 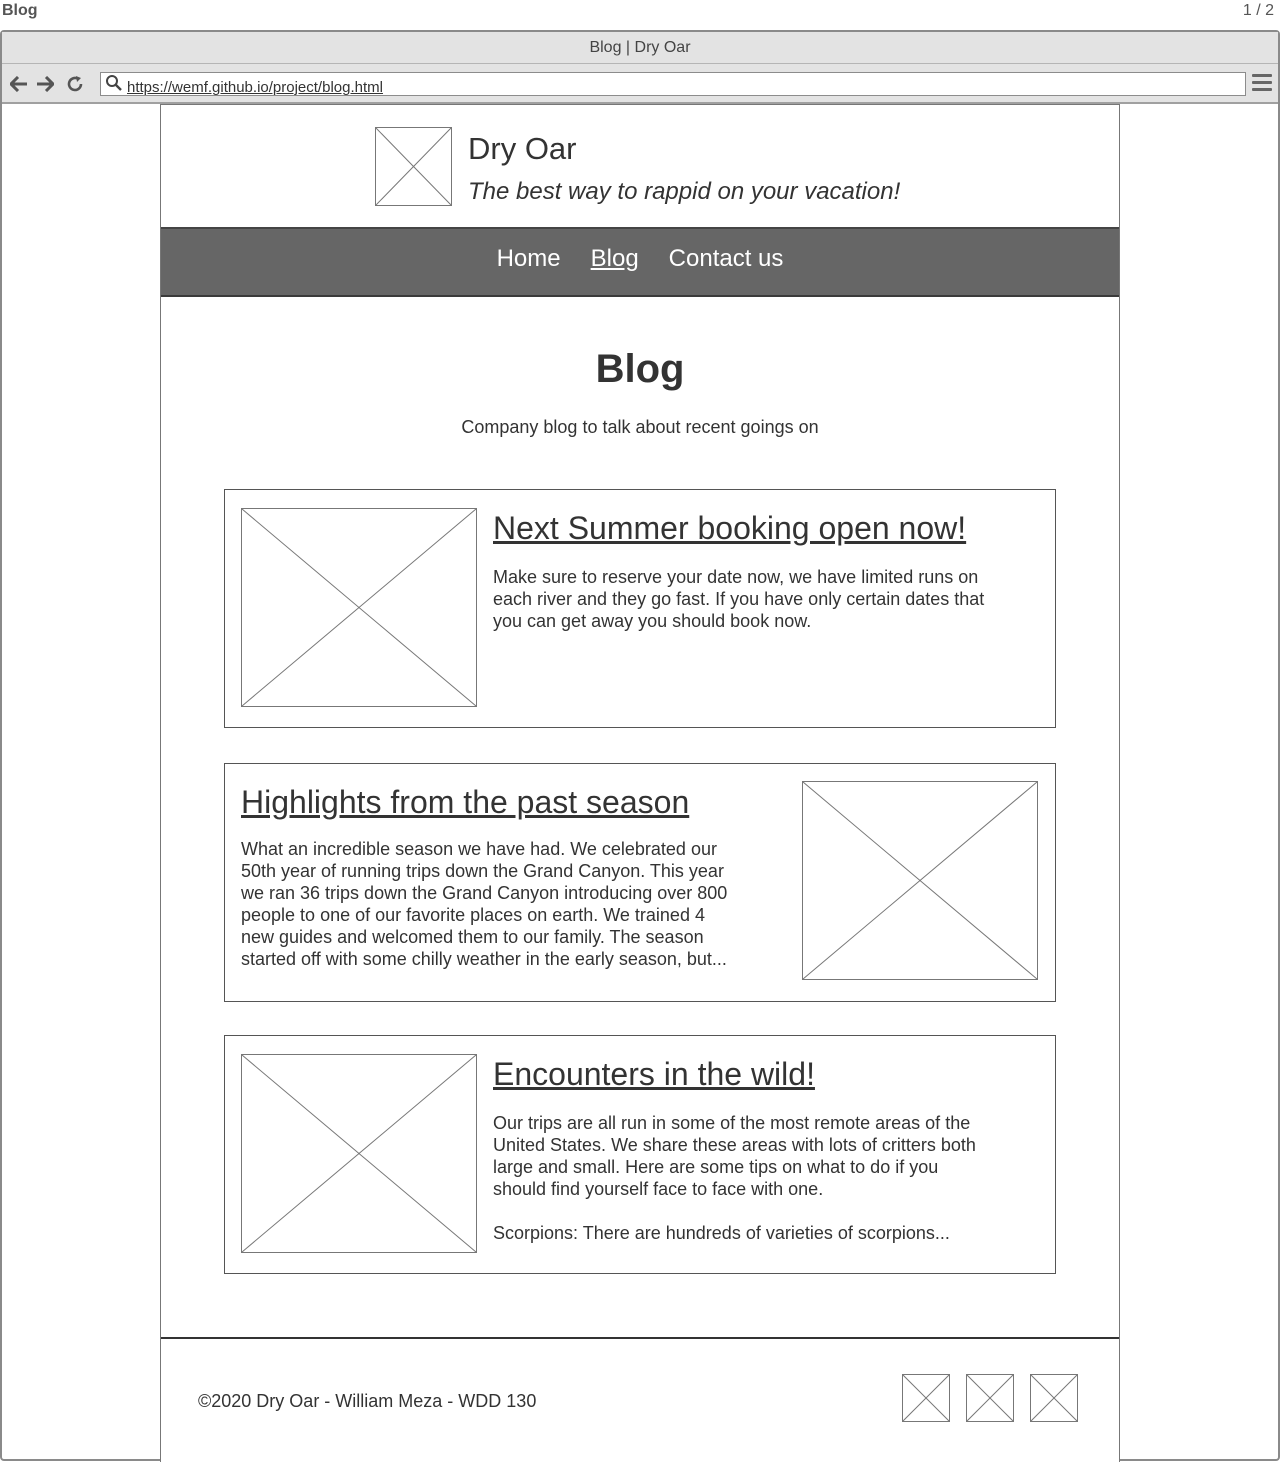 I want to click on reload-icon, so click(x=75, y=84).